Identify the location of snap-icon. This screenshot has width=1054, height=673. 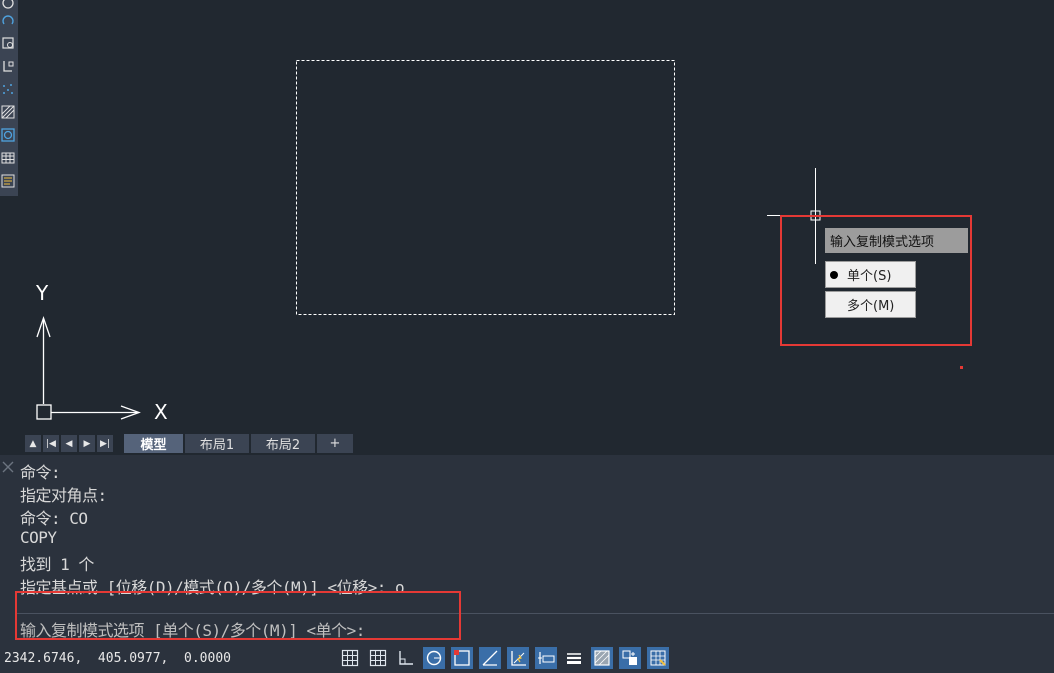
(378, 658).